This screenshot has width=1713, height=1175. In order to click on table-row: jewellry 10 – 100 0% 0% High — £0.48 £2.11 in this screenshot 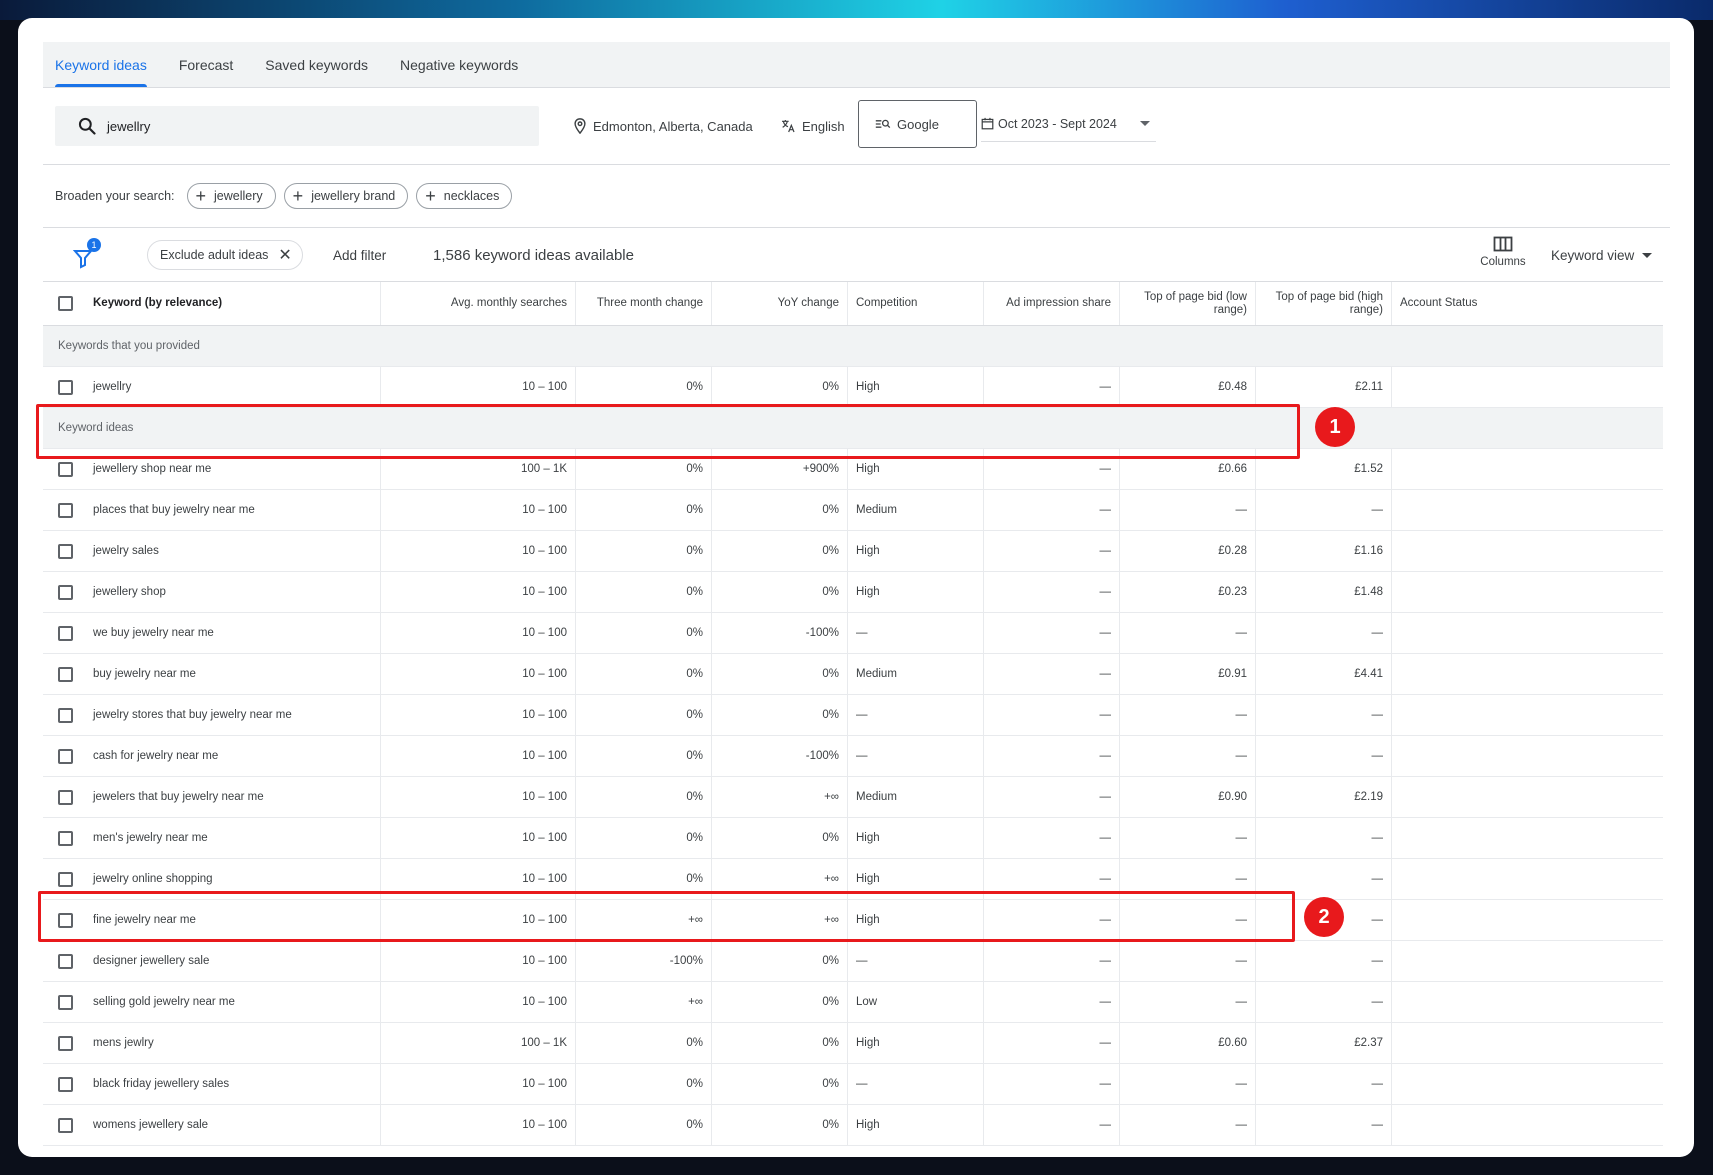, I will do `click(853, 387)`.